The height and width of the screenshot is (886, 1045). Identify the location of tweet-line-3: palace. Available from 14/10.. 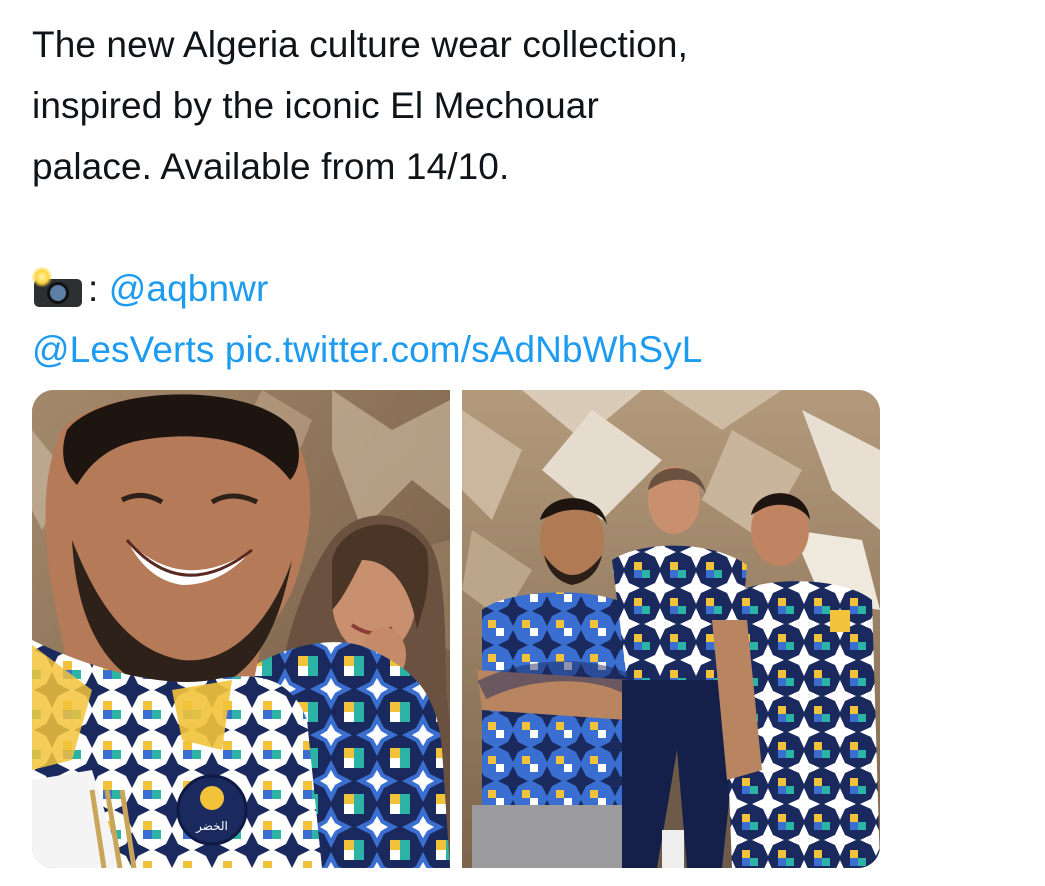
(271, 166).